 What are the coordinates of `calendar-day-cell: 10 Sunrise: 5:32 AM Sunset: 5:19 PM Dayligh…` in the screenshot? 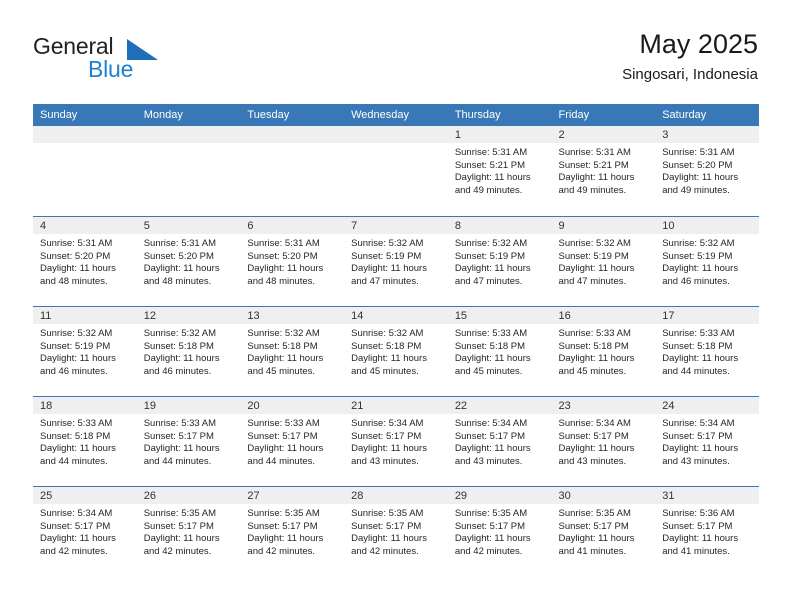 It's located at (707, 261).